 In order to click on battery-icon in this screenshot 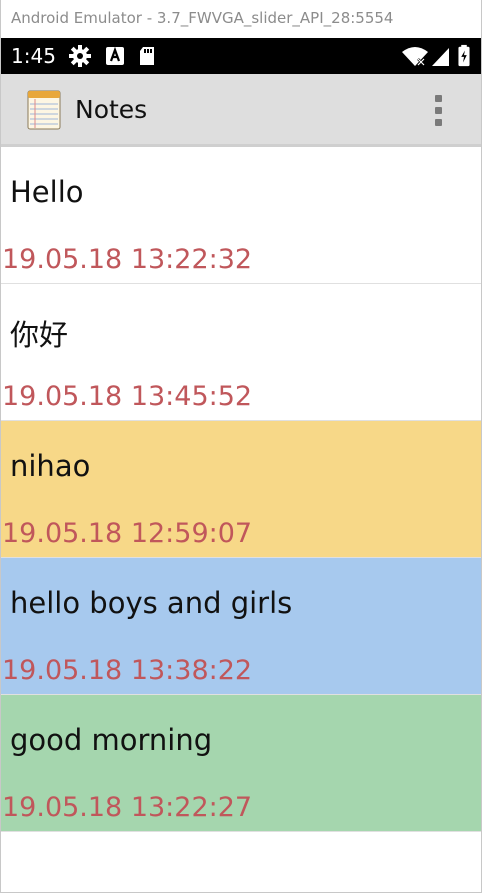, I will do `click(464, 55)`.